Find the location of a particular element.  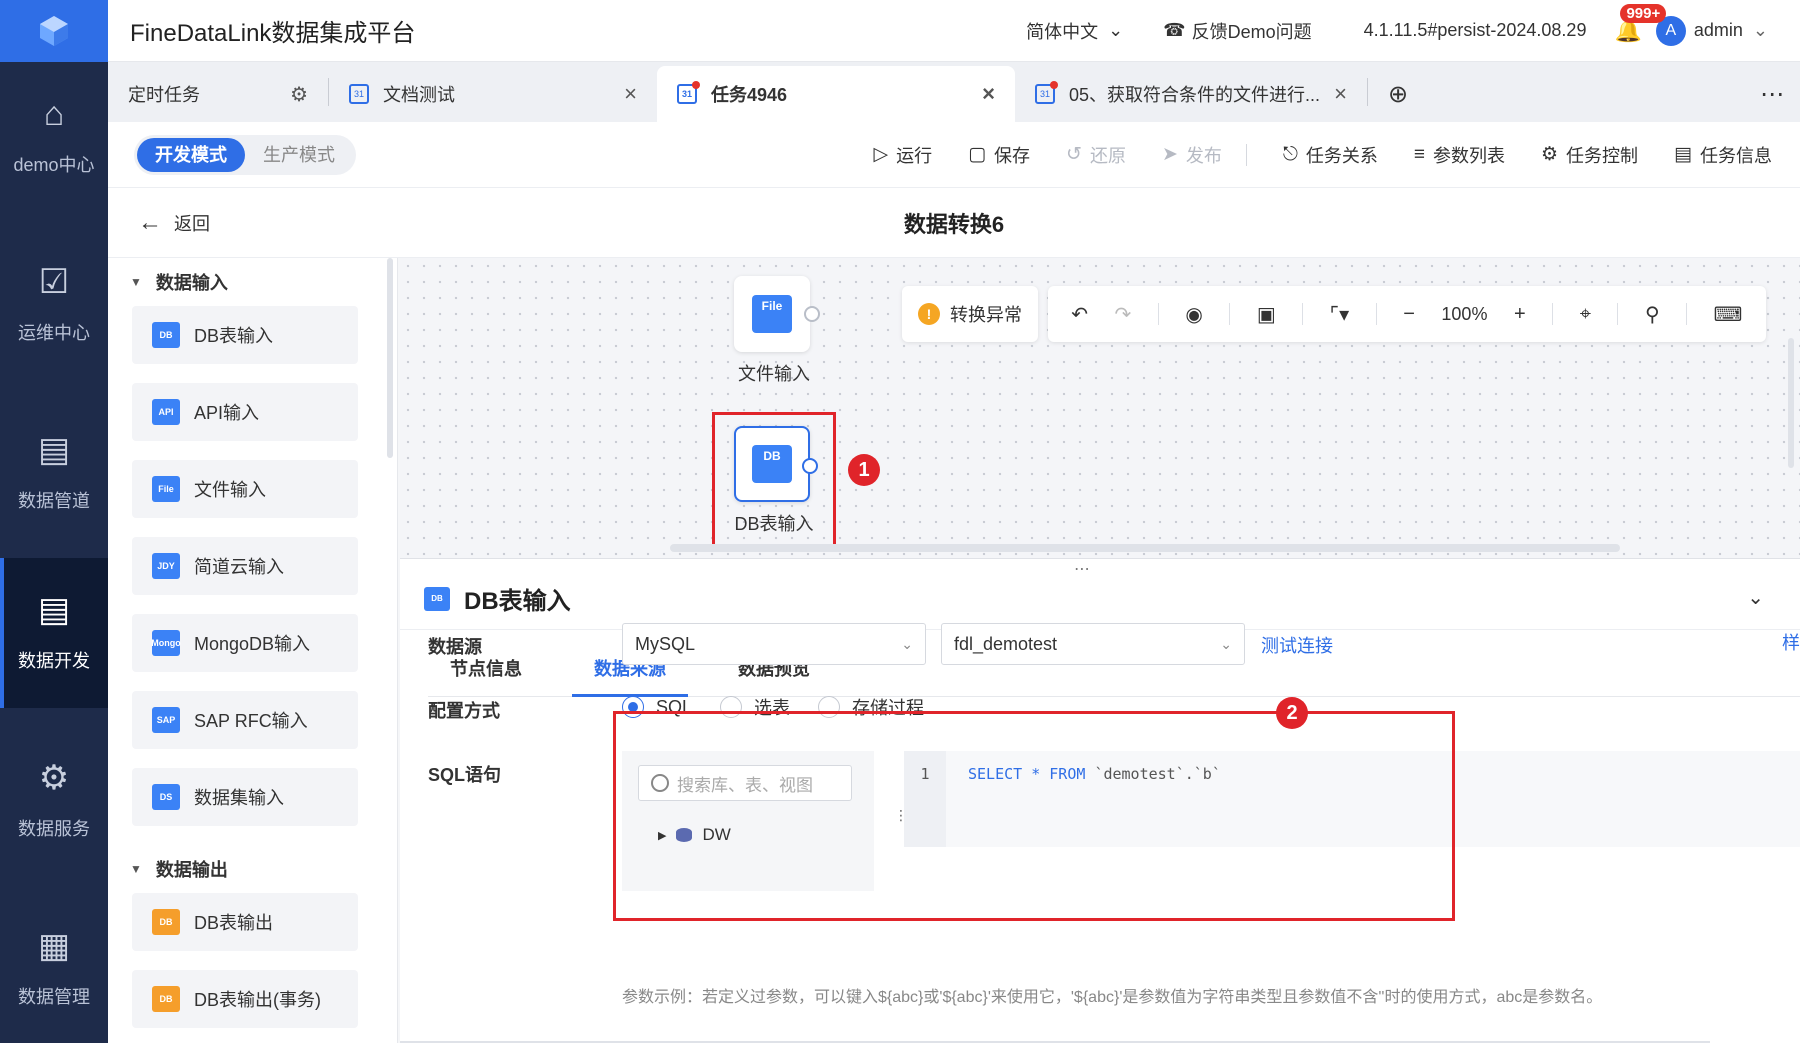

tab-task-4946: 31 任务4946 × is located at coordinates (836, 94).